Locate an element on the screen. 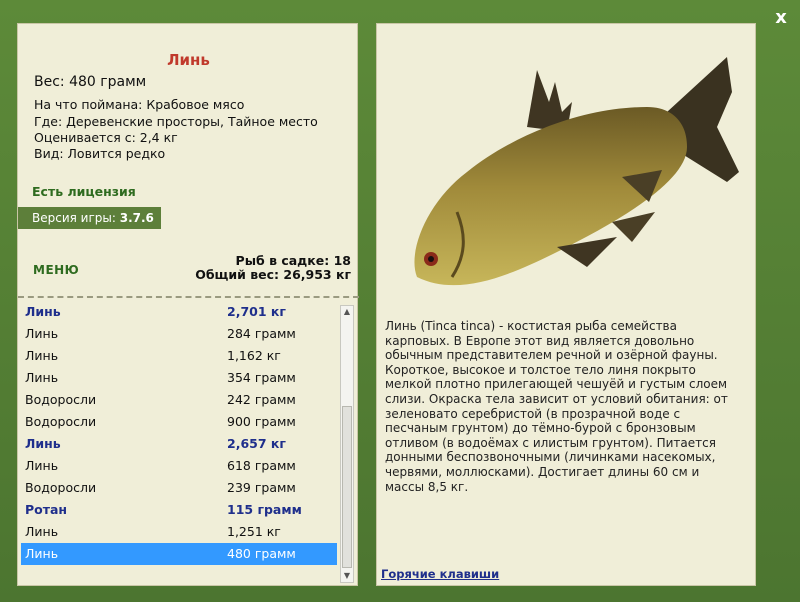  divider is located at coordinates (188, 297).